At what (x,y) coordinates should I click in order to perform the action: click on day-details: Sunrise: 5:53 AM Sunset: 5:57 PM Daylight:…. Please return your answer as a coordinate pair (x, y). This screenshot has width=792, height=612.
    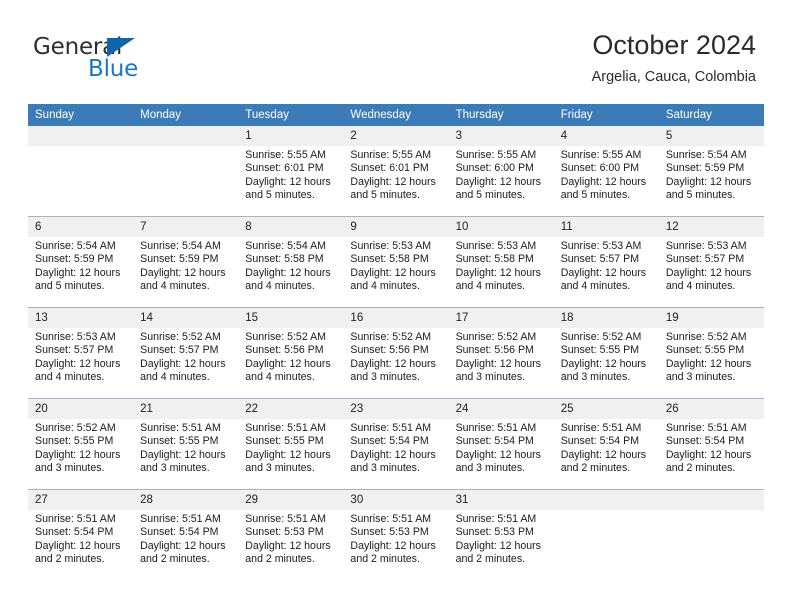
    Looking at the image, I should click on (711, 265).